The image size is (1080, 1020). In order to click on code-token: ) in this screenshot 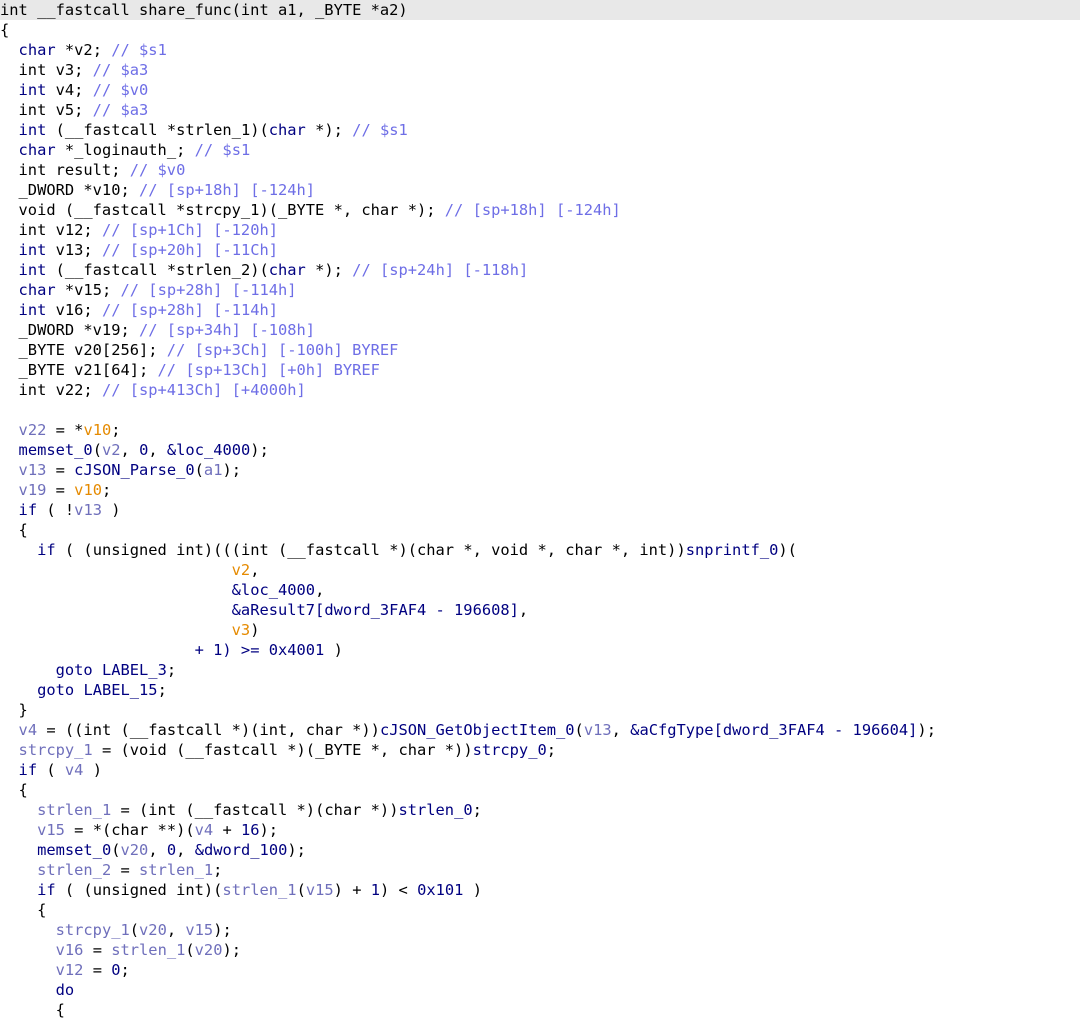, I will do `click(92, 770)`.